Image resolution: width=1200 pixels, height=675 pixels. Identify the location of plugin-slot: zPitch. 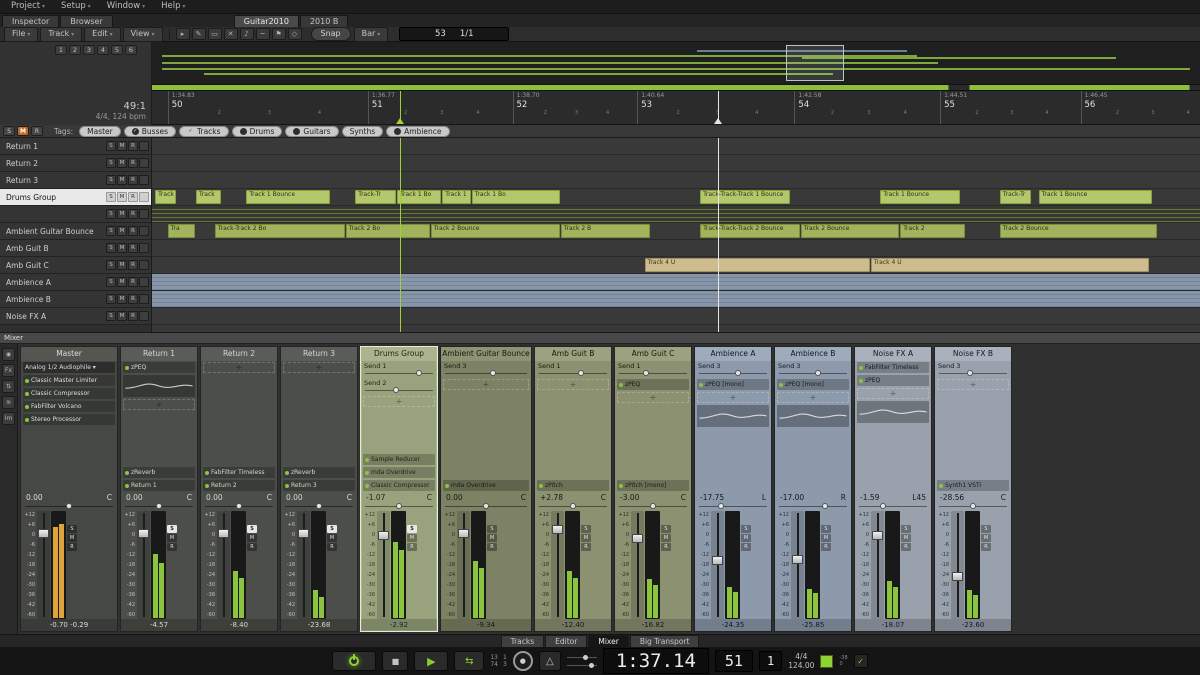
(573, 485).